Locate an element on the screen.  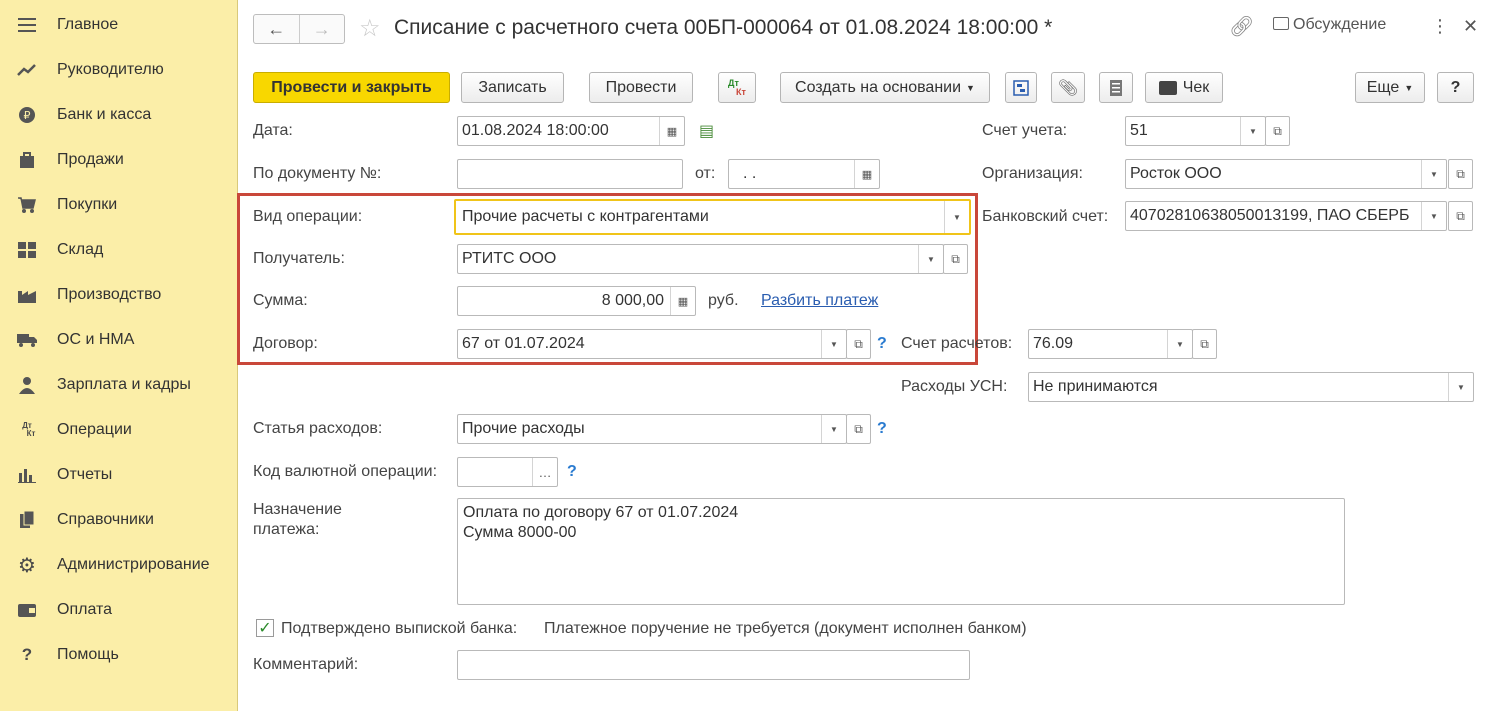
contract-select: 67 от 01.07.2024 ▼ is located at coordinates (652, 344).